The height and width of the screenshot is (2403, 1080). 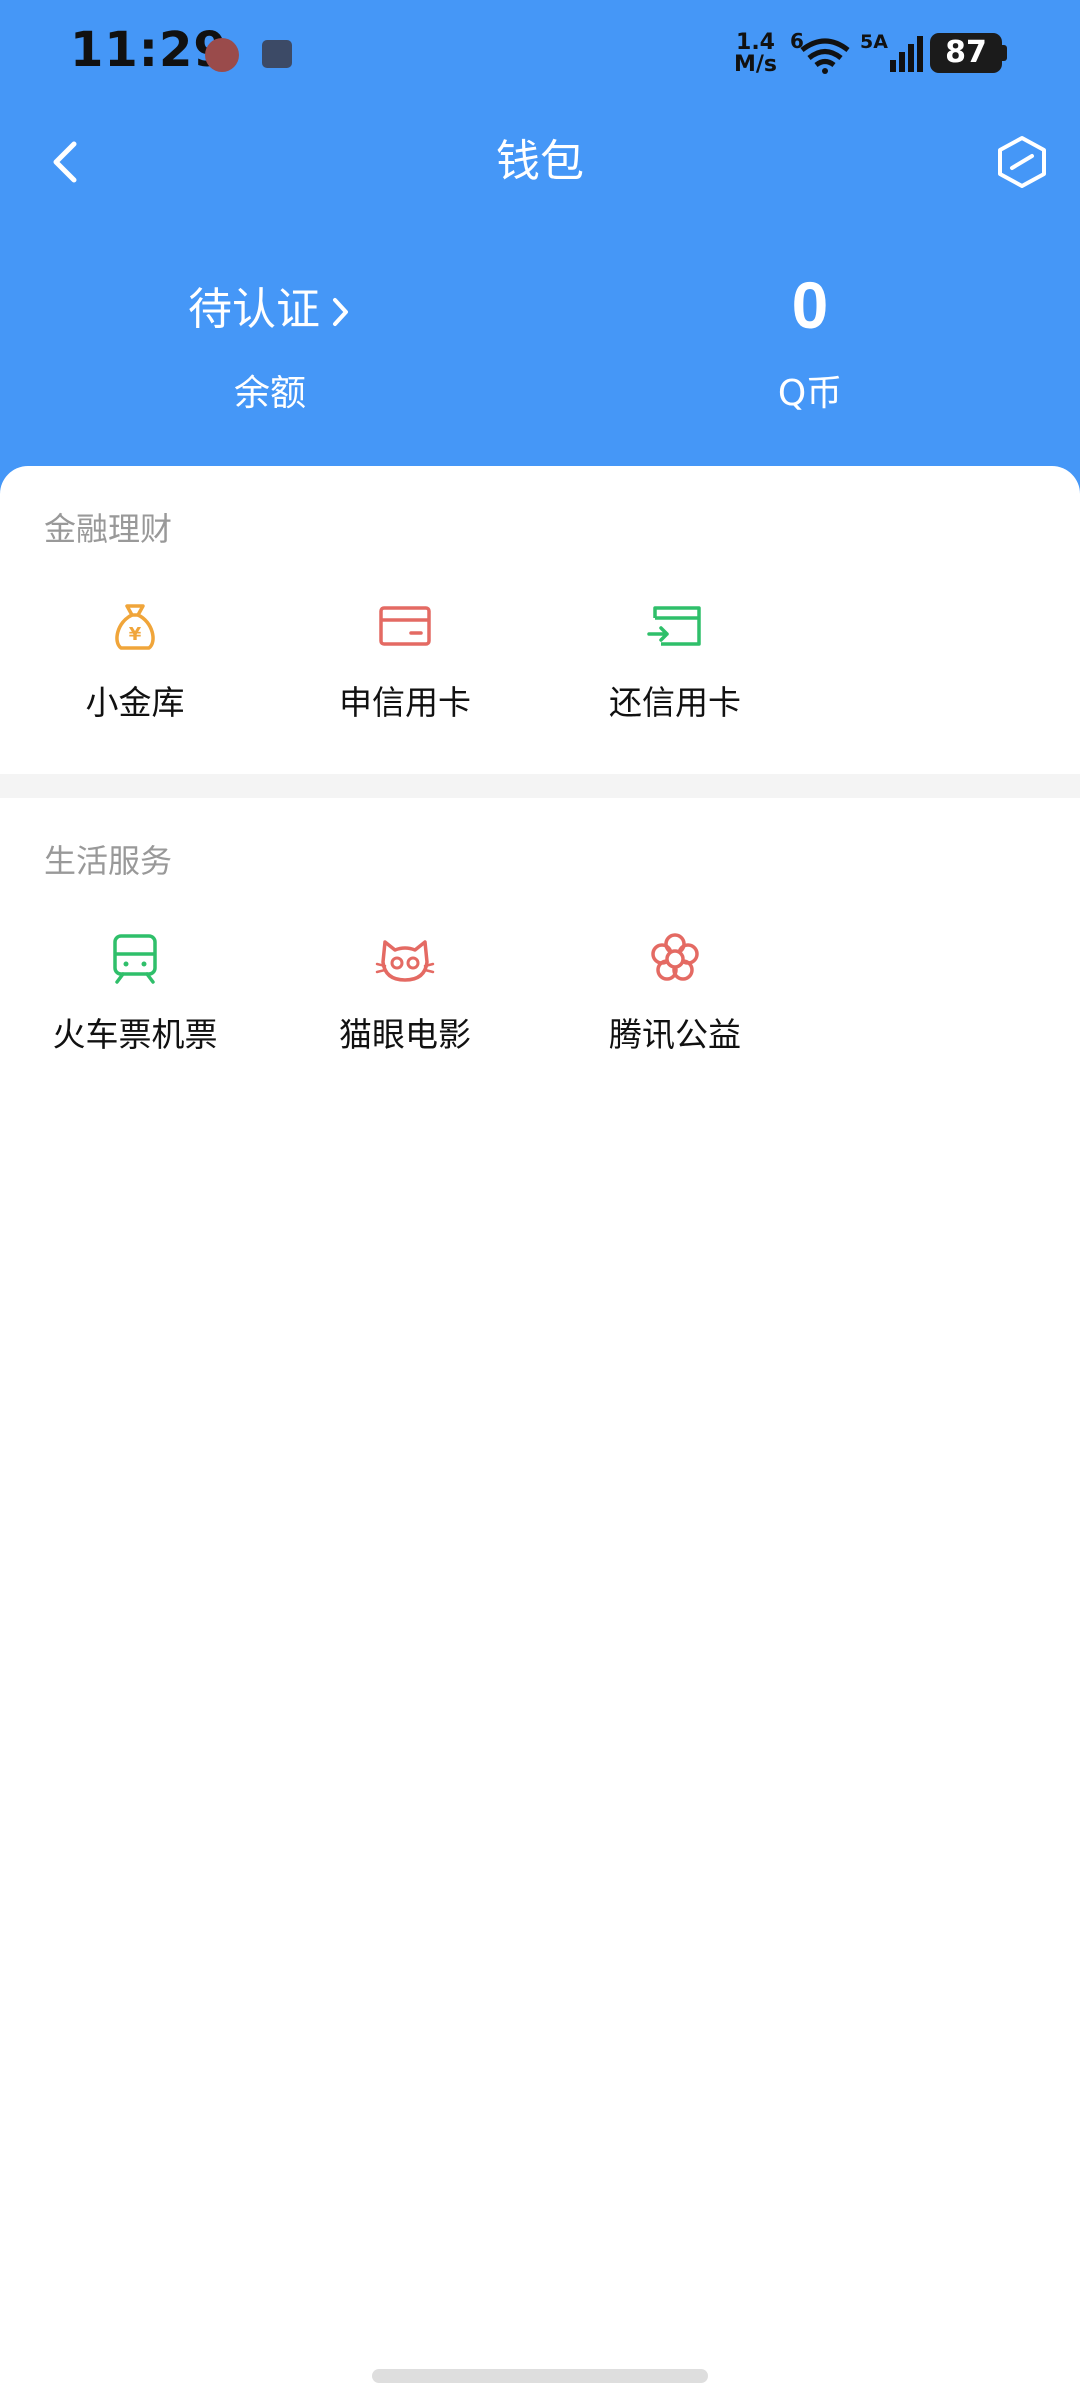 I want to click on network-speed: 1.4 M/s, so click(x=755, y=54).